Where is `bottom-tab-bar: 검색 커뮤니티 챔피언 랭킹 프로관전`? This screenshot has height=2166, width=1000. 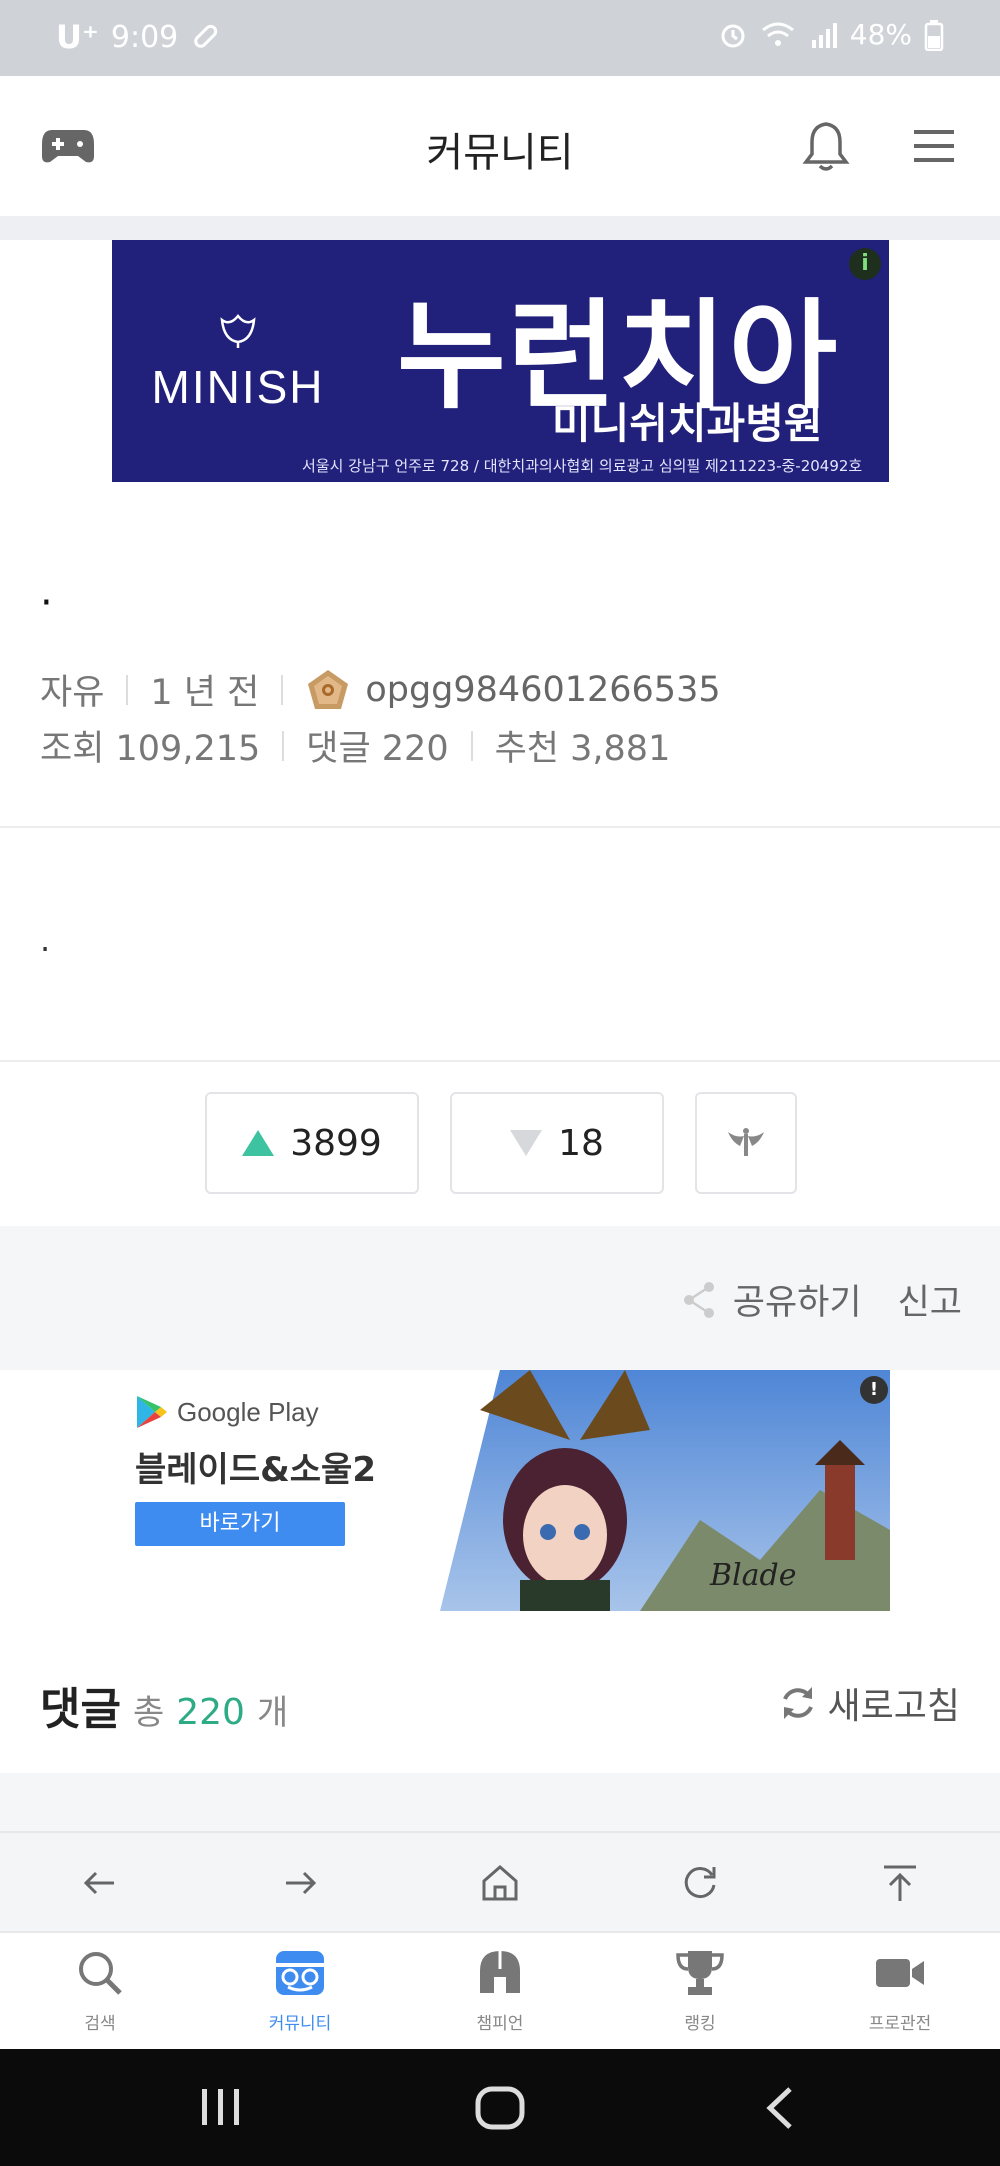 bottom-tab-bar: 검색 커뮤니티 챔피언 랭킹 프로관전 is located at coordinates (500, 1990).